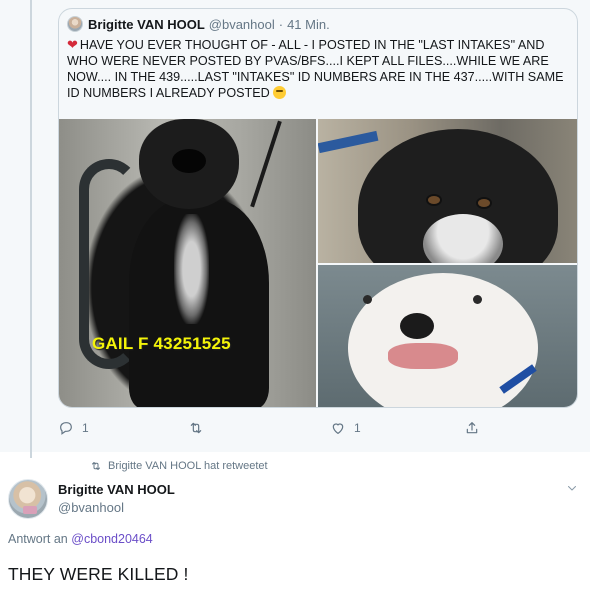 This screenshot has height=591, width=590. Describe the element at coordinates (242, 24) in the screenshot. I see `quoted-author-handle: @bvanhool` at that location.